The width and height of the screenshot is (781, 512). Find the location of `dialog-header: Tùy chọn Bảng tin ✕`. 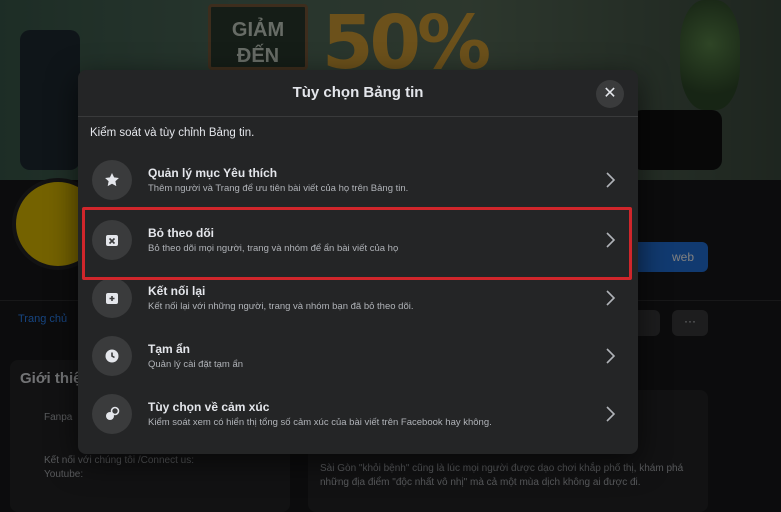

dialog-header: Tùy chọn Bảng tin ✕ is located at coordinates (358, 93).